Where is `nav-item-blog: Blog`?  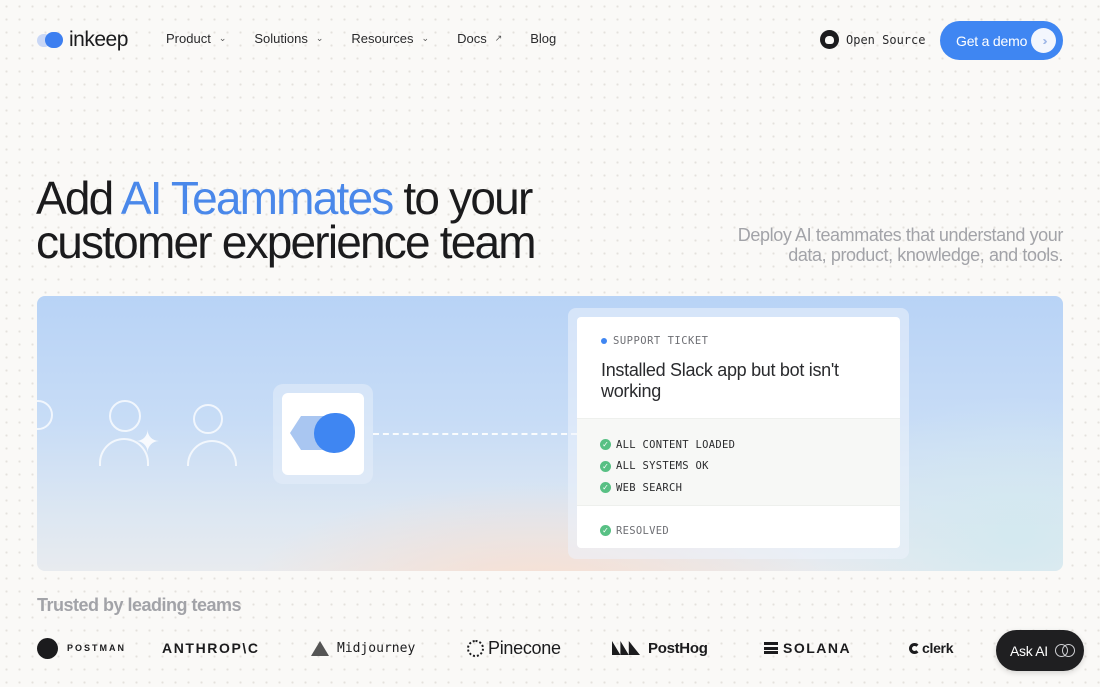 nav-item-blog: Blog is located at coordinates (543, 38).